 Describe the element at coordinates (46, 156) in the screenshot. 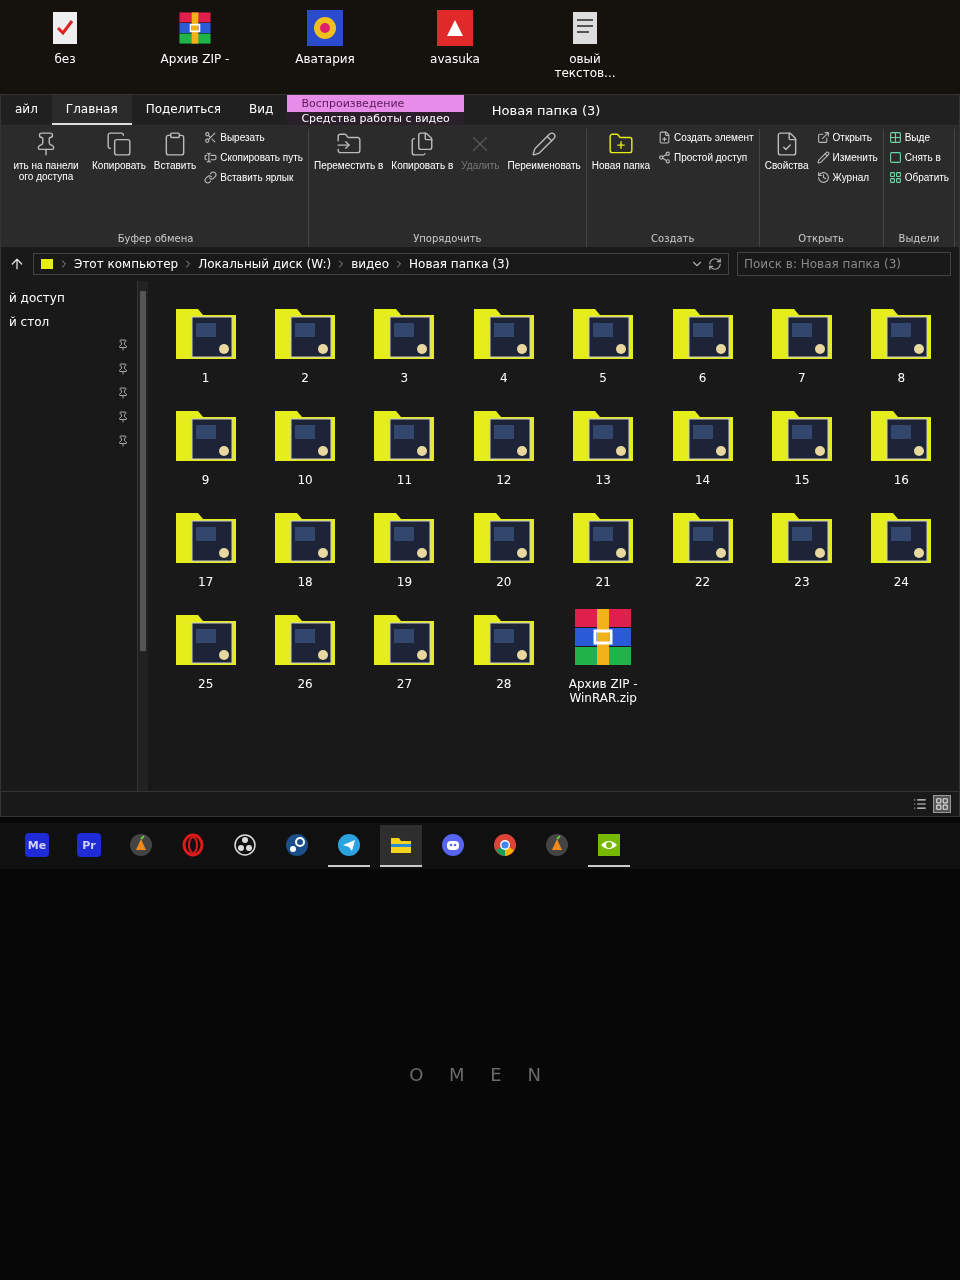

I see `ribbon-button: ить на панели ого доступа` at that location.